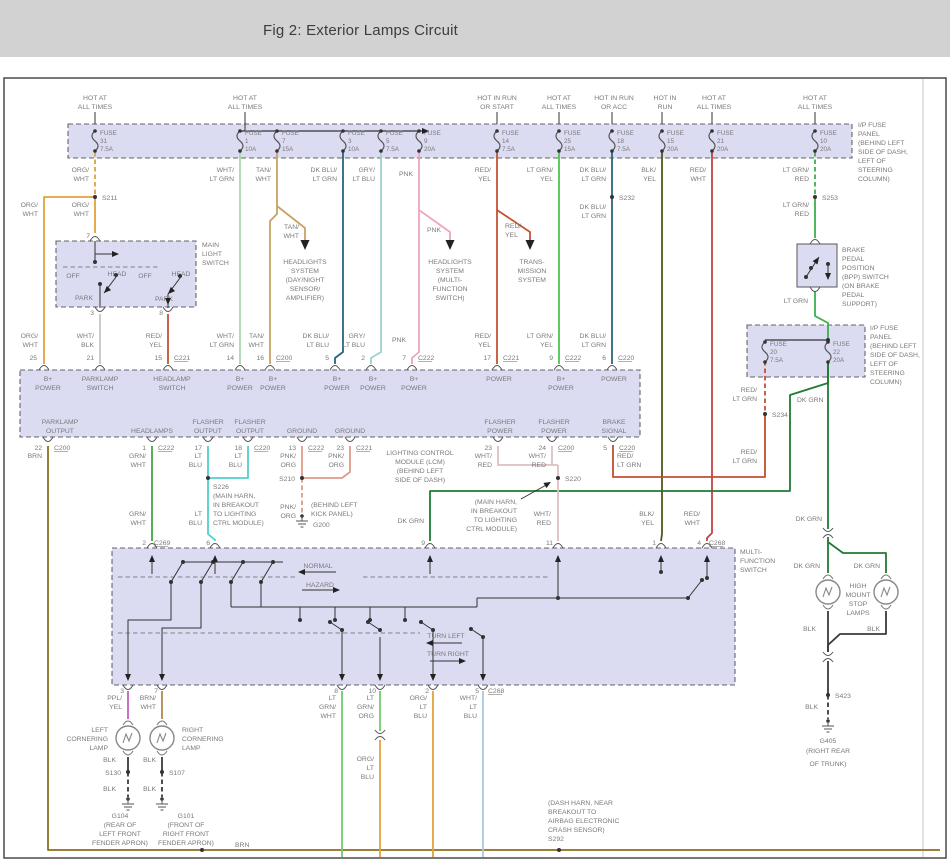 This screenshot has width=950, height=862. What do you see at coordinates (549, 543) in the screenshot?
I see `label: 11` at bounding box center [549, 543].